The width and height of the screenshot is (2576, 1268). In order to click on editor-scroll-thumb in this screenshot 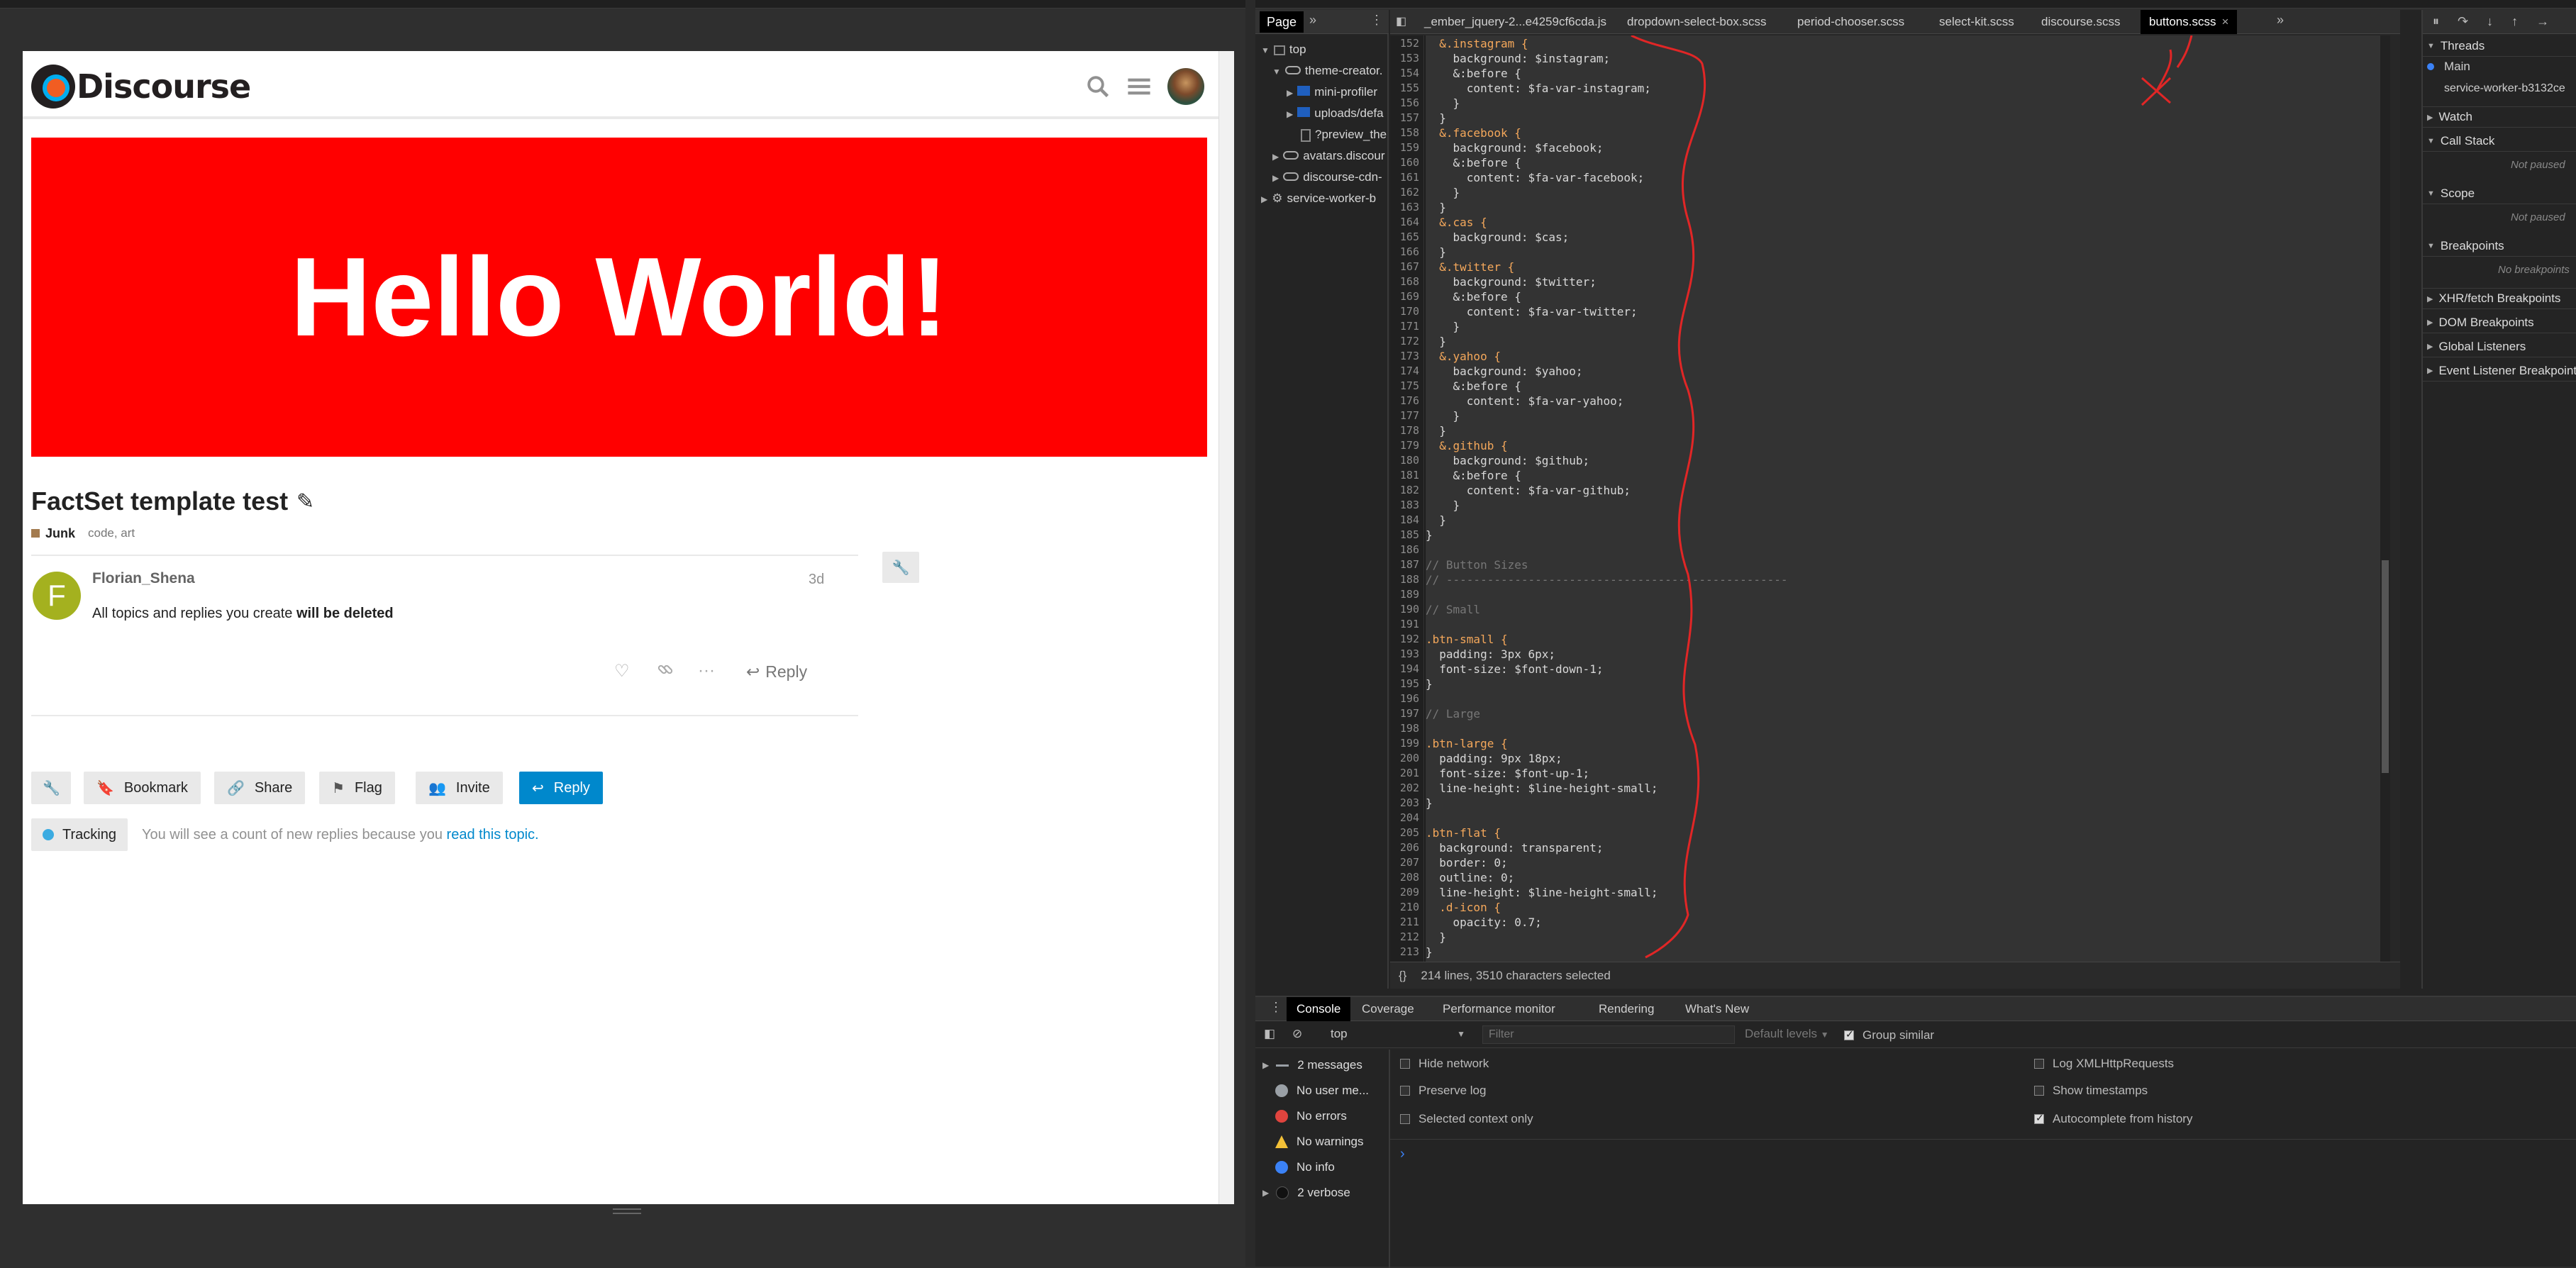, I will do `click(2385, 666)`.